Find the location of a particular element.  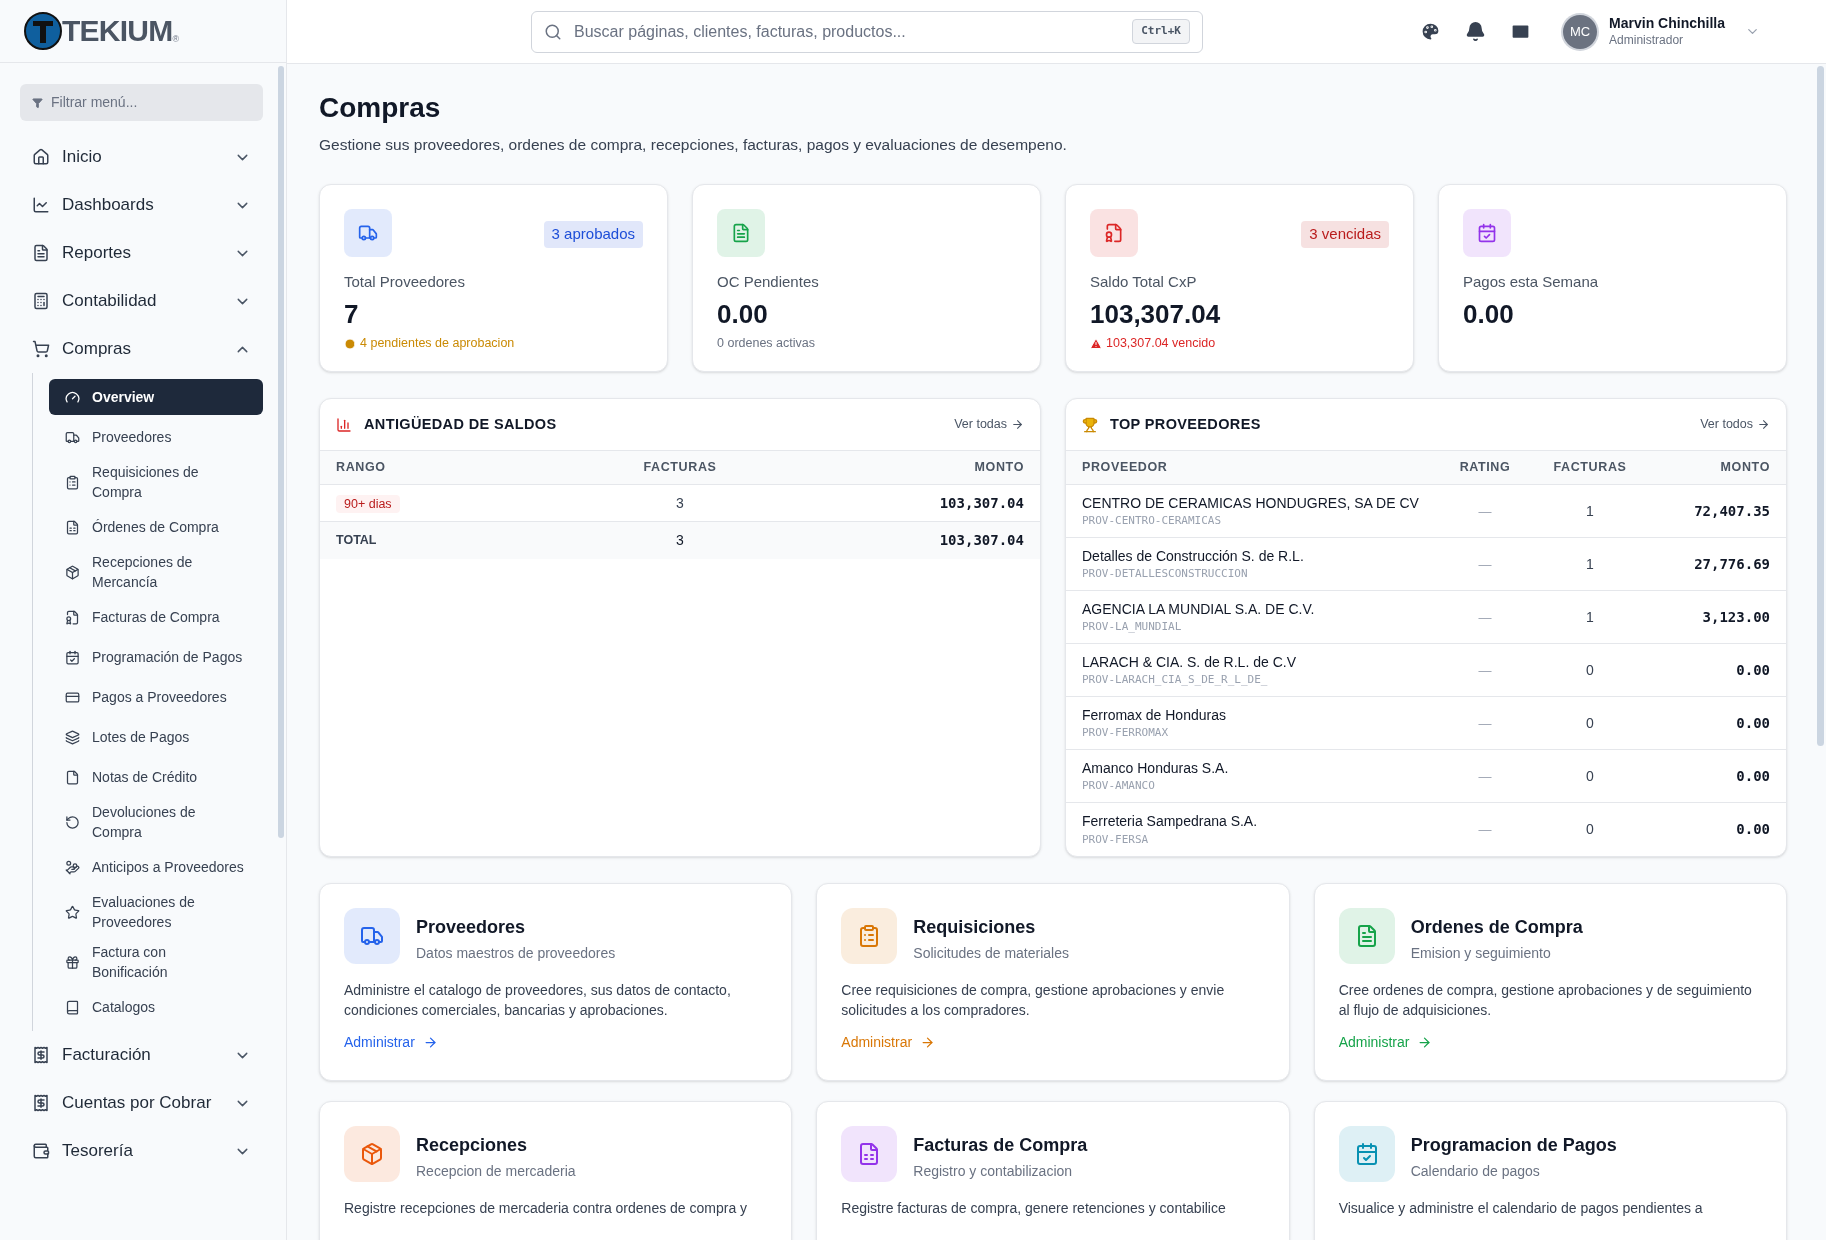

column-header: RATING is located at coordinates (1485, 468).